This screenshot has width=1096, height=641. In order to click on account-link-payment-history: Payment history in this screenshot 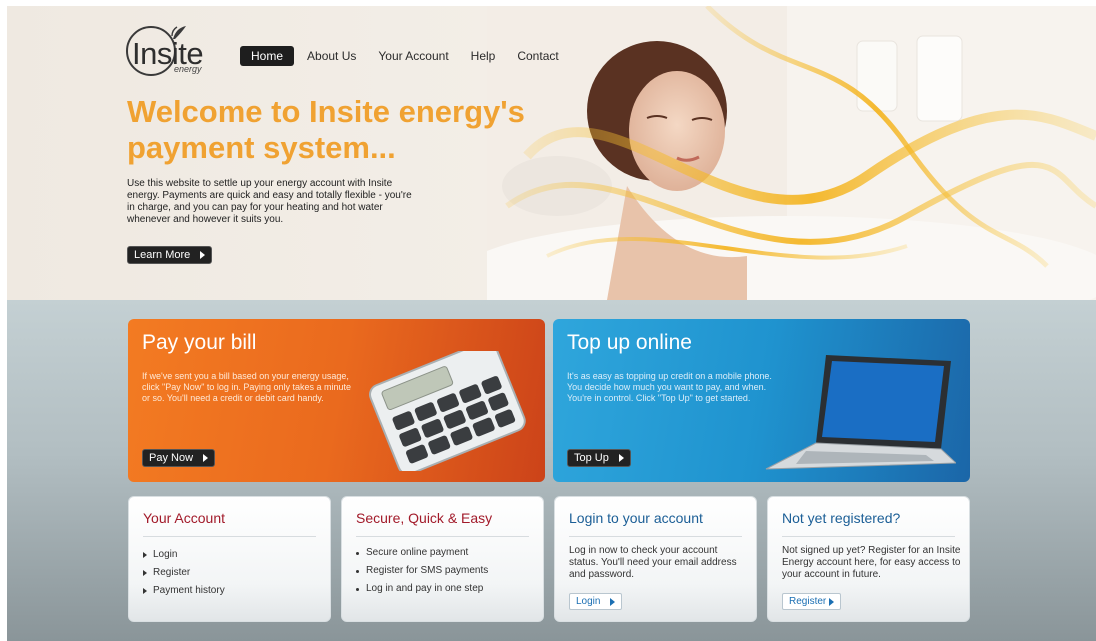, I will do `click(184, 591)`.